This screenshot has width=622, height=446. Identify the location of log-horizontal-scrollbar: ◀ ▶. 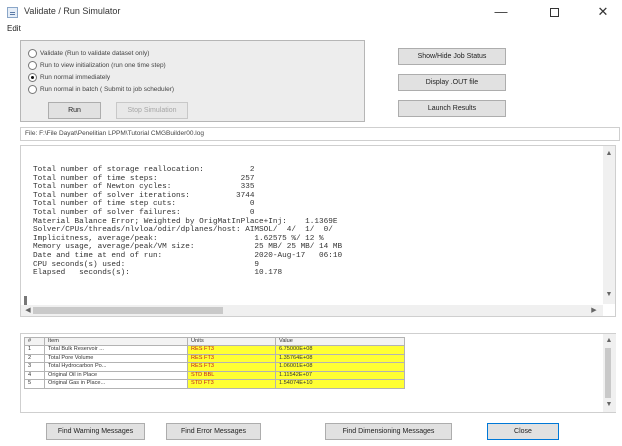
(312, 310).